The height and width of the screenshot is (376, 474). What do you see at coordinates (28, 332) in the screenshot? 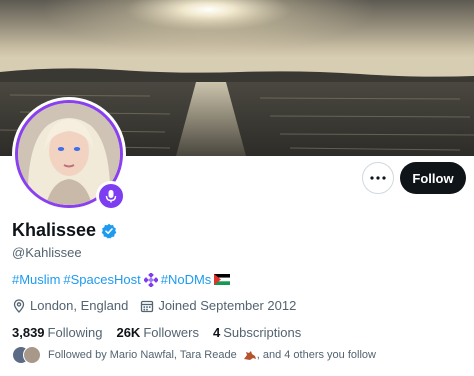
I see `following-count: 3,839` at bounding box center [28, 332].